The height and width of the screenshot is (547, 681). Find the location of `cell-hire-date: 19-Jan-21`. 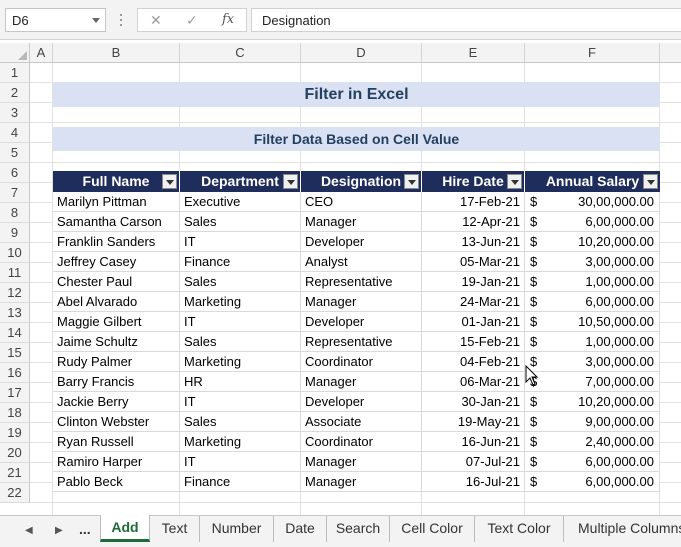

cell-hire-date: 19-Jan-21 is located at coordinates (473, 282).